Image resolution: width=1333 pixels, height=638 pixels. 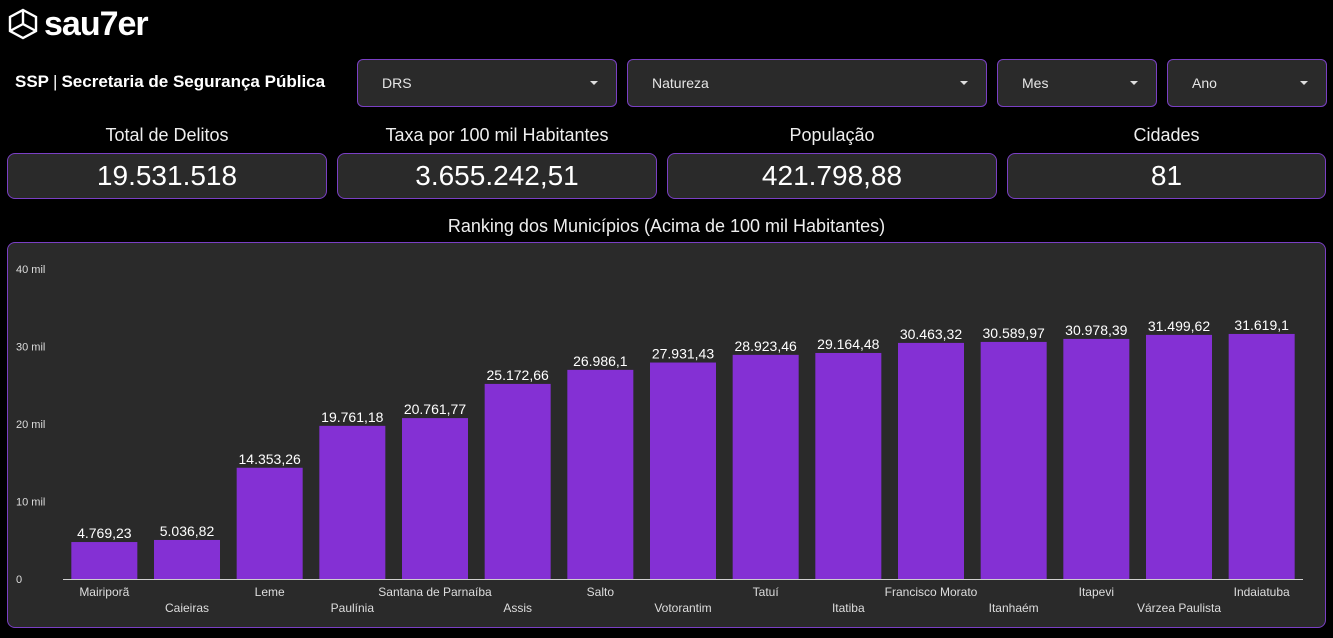 I want to click on data-label: 29.164,48, so click(x=848, y=344).